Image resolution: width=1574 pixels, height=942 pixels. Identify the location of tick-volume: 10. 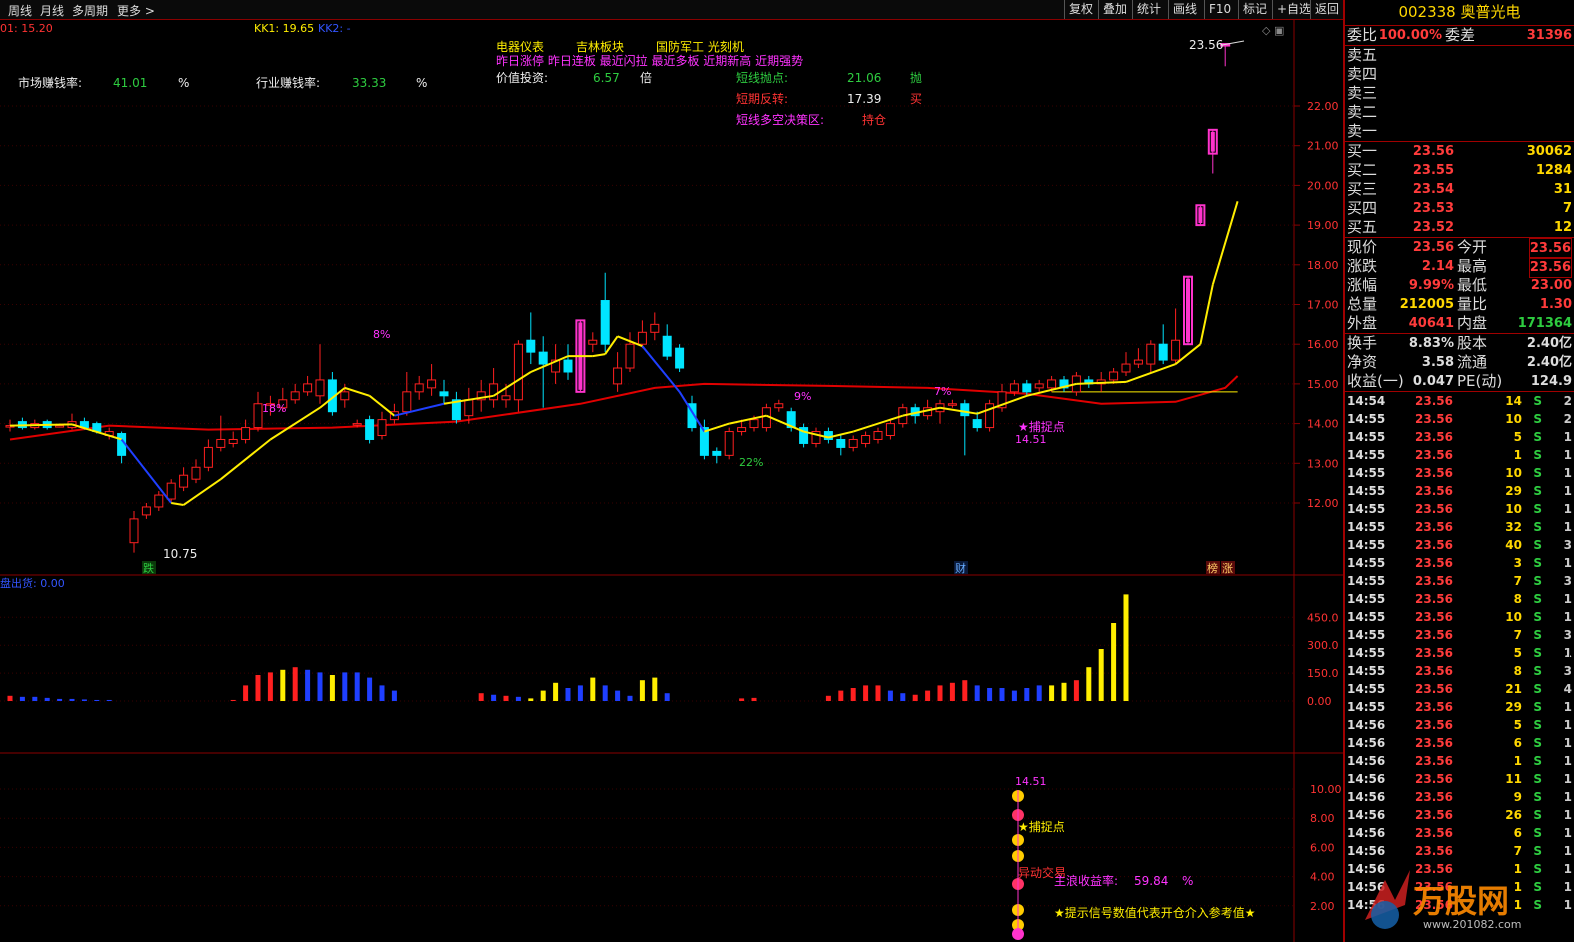
(1513, 617).